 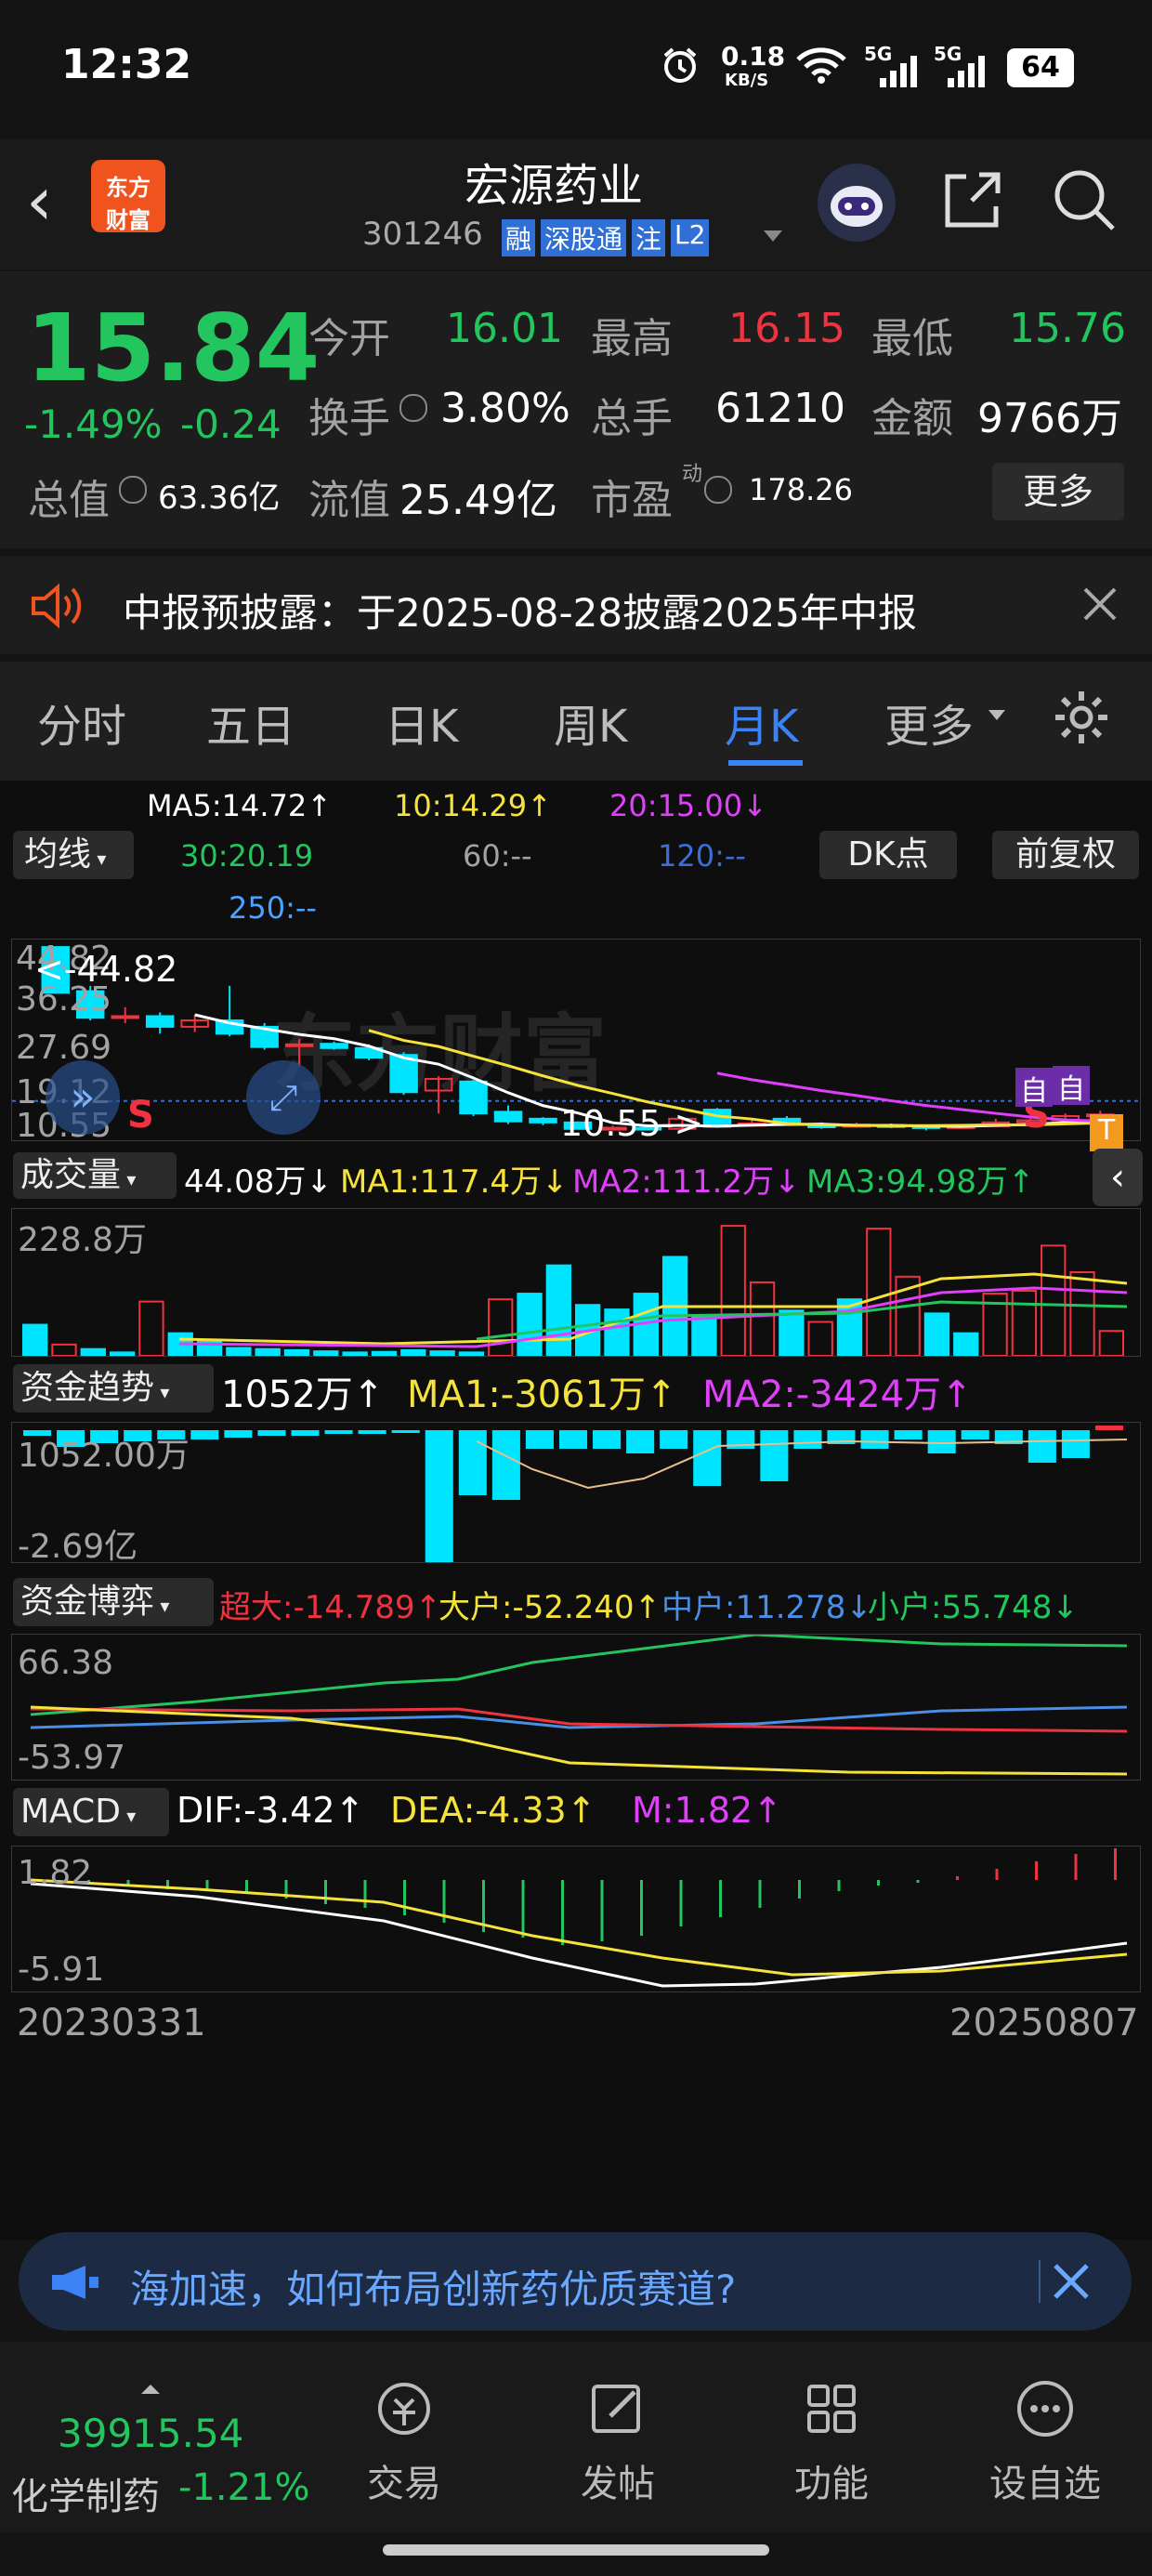 What do you see at coordinates (575, 2281) in the screenshot?
I see `news-banner: 海加速，如何布局创新药优质赛道?` at bounding box center [575, 2281].